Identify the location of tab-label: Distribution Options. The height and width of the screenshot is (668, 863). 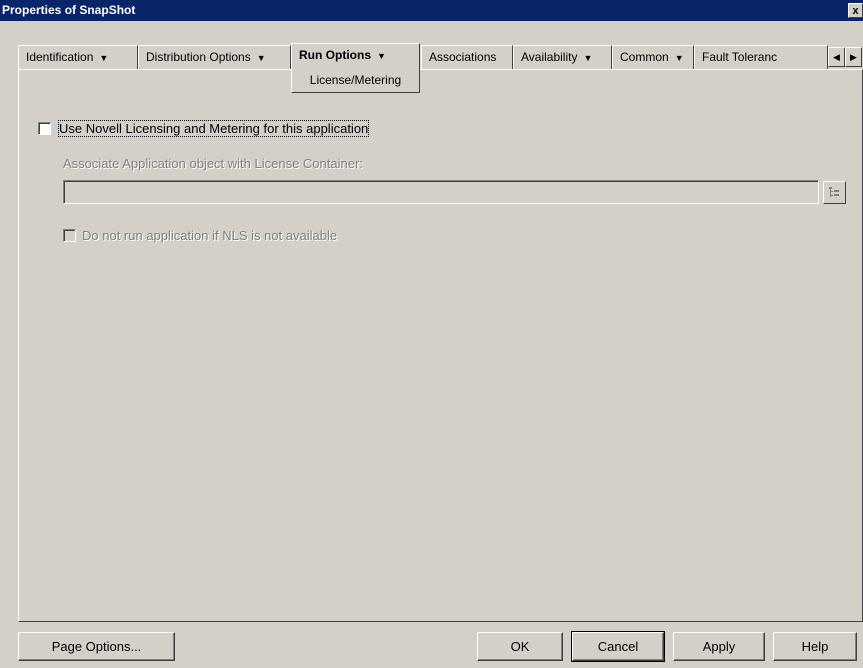
(198, 57).